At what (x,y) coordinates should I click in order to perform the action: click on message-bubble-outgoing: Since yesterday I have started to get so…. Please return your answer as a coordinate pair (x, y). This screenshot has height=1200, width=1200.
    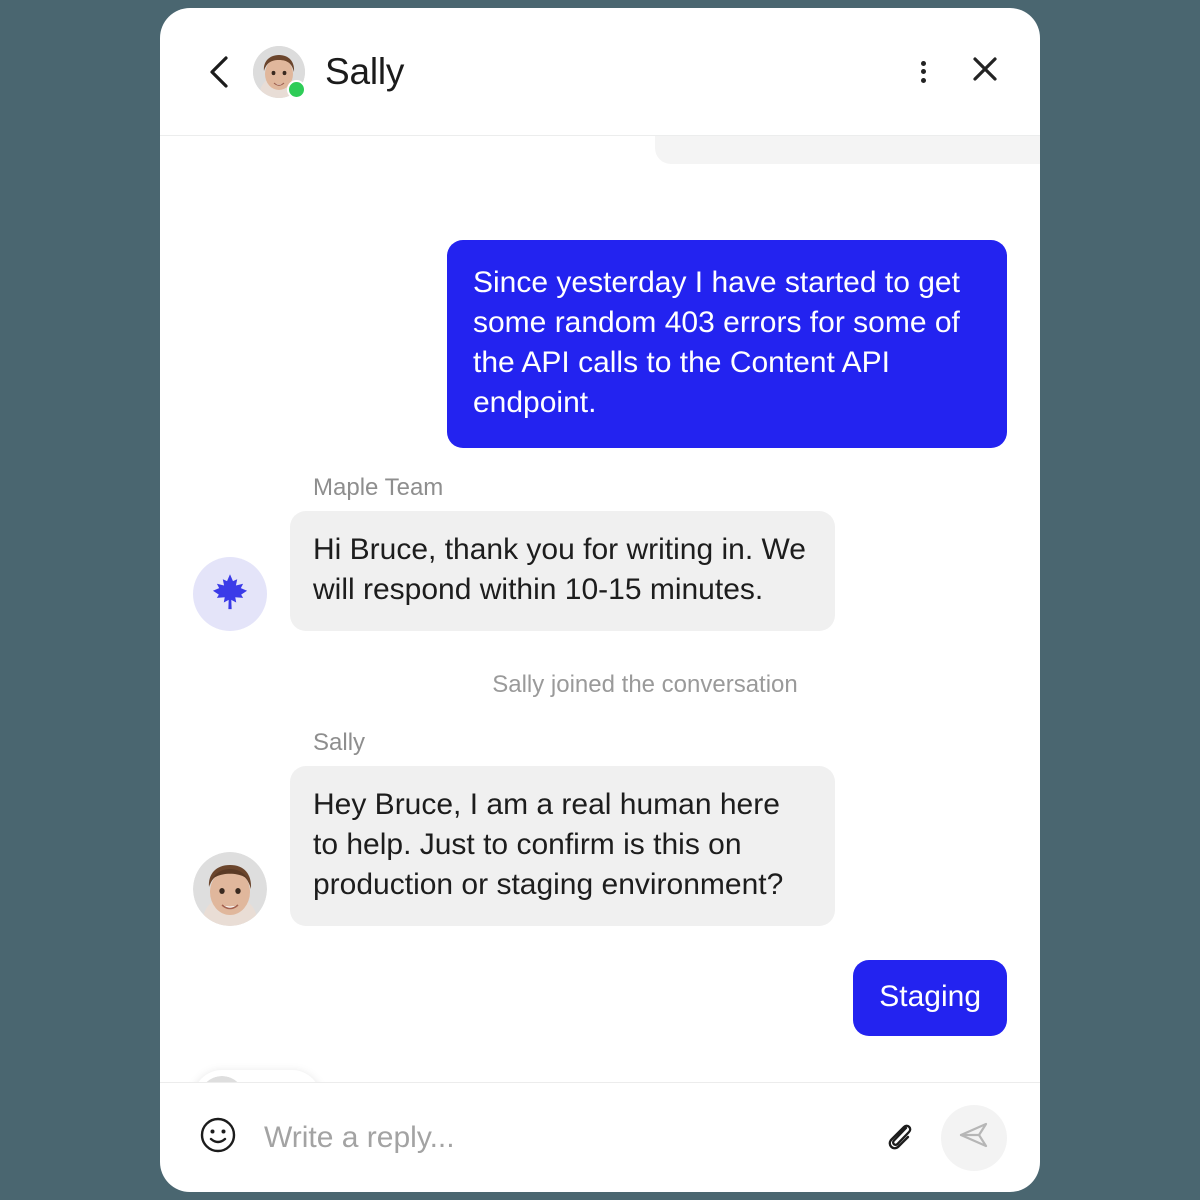
    Looking at the image, I should click on (727, 344).